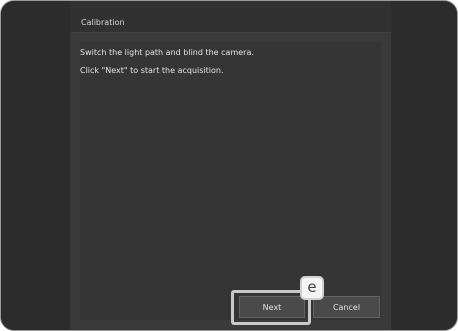 This screenshot has width=458, height=331. What do you see at coordinates (424, 165) in the screenshot?
I see `right-dark-area` at bounding box center [424, 165].